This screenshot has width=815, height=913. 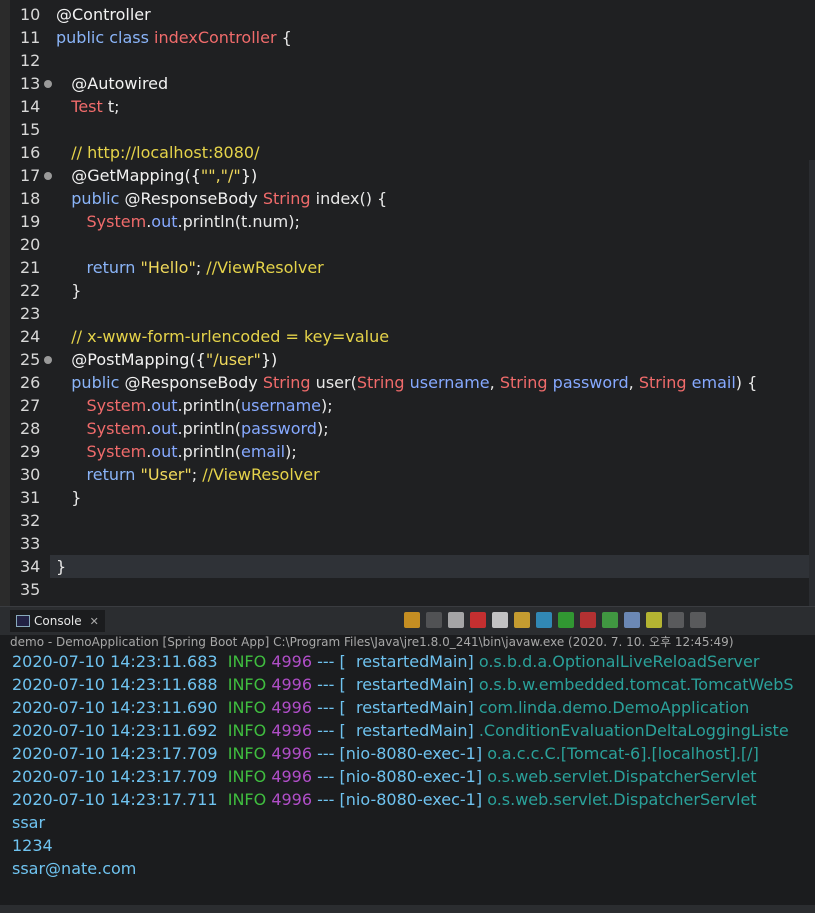 What do you see at coordinates (57, 621) in the screenshot?
I see `tab-console: Console ✕` at bounding box center [57, 621].